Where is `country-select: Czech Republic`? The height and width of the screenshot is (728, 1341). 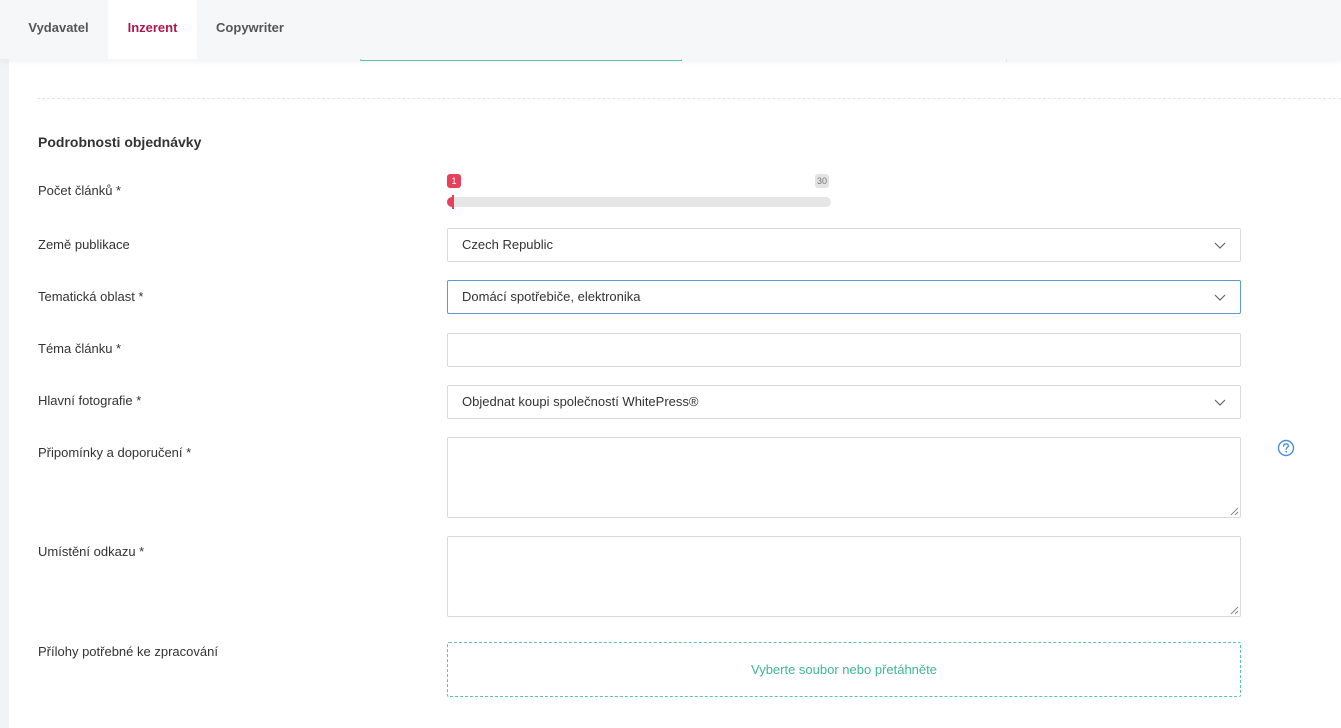 country-select: Czech Republic is located at coordinates (844, 245).